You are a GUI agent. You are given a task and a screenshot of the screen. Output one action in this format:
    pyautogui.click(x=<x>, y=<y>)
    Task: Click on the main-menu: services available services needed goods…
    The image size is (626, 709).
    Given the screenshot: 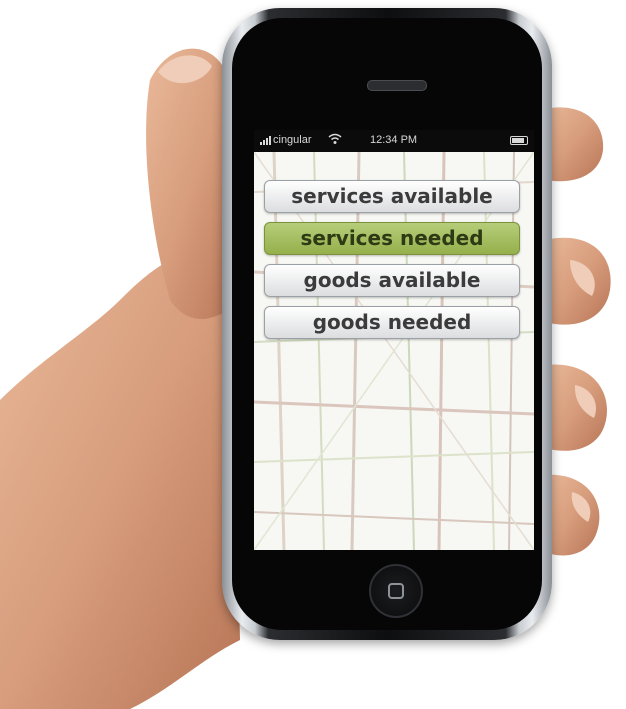 What is the action you would take?
    pyautogui.click(x=392, y=264)
    